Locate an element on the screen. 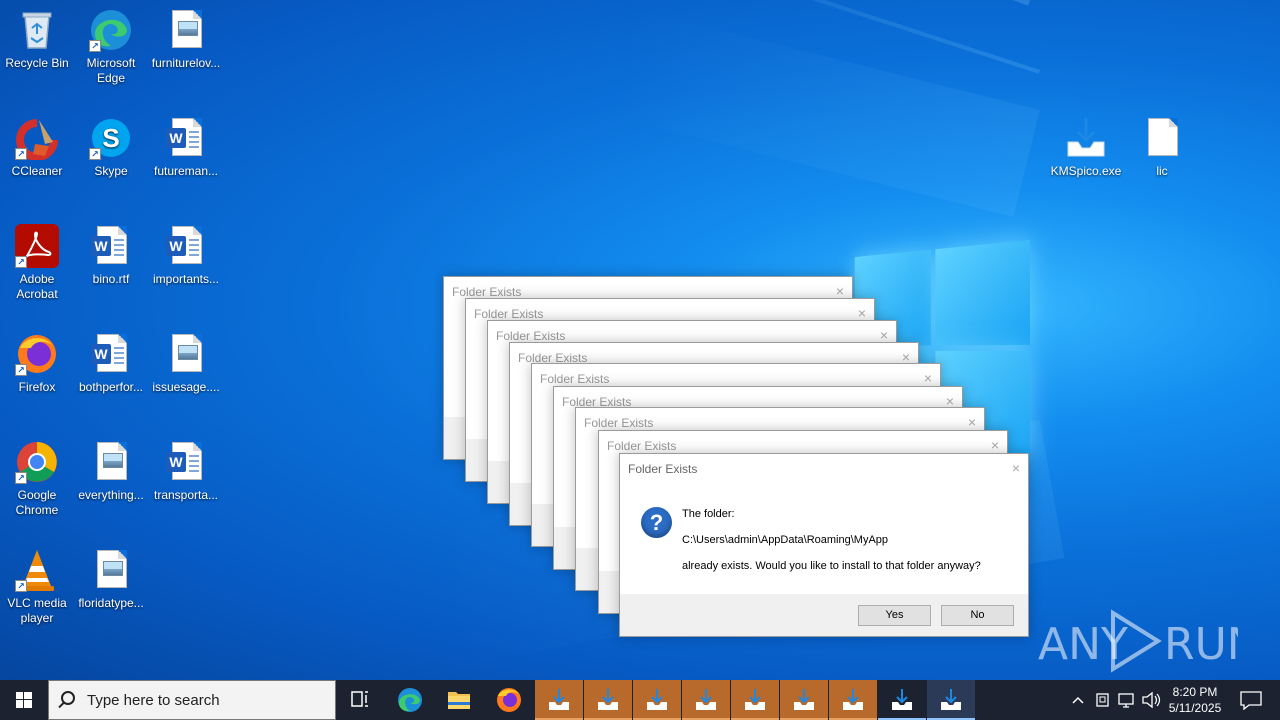 Image resolution: width=1280 pixels, height=720 pixels. tray-device-icon-button is located at coordinates (1103, 700).